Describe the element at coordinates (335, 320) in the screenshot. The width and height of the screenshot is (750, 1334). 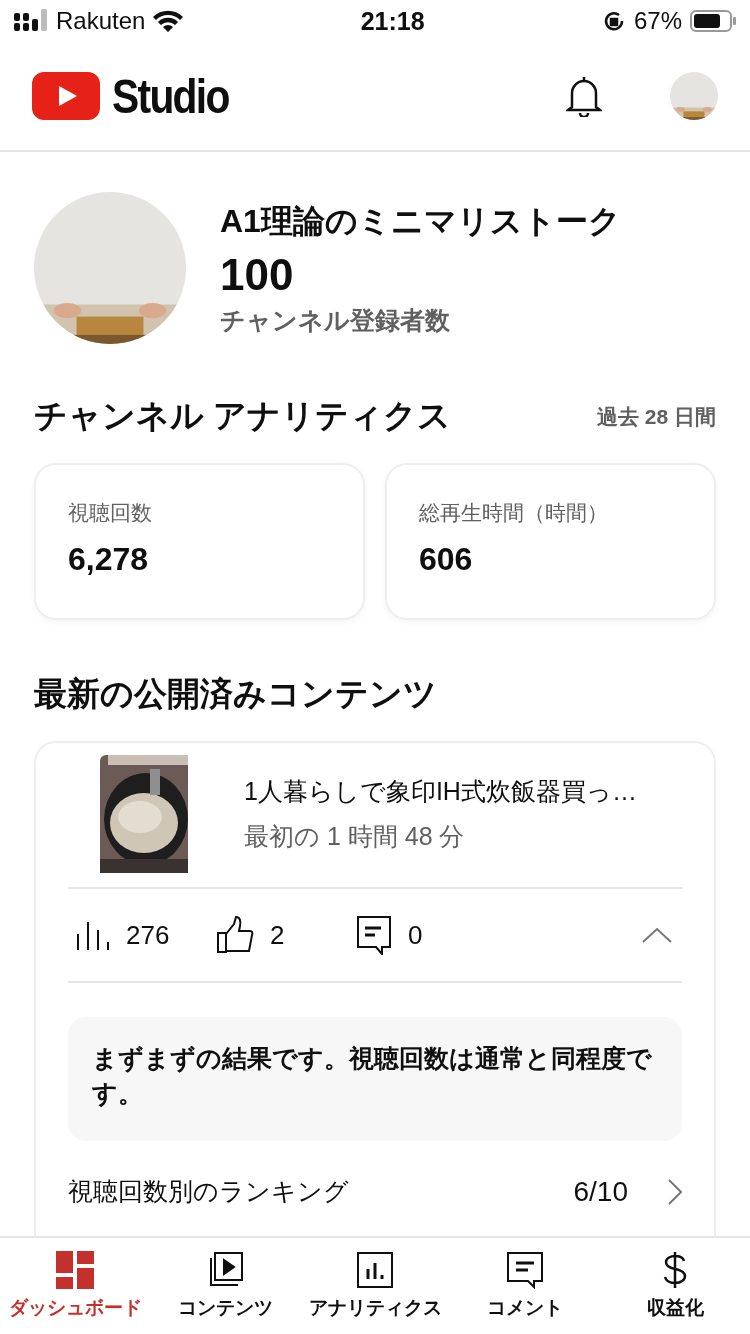
I see `subscriber-label: チャンネル登録者数` at that location.